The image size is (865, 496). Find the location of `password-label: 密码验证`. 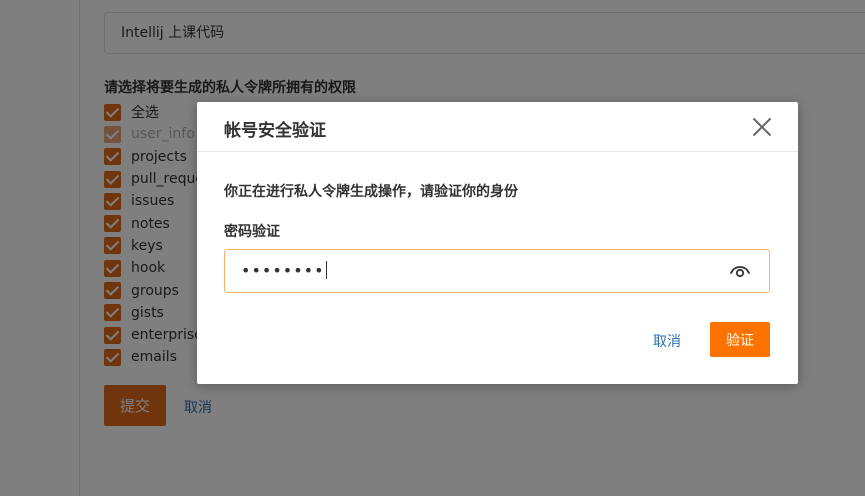

password-label: 密码验证 is located at coordinates (252, 232).